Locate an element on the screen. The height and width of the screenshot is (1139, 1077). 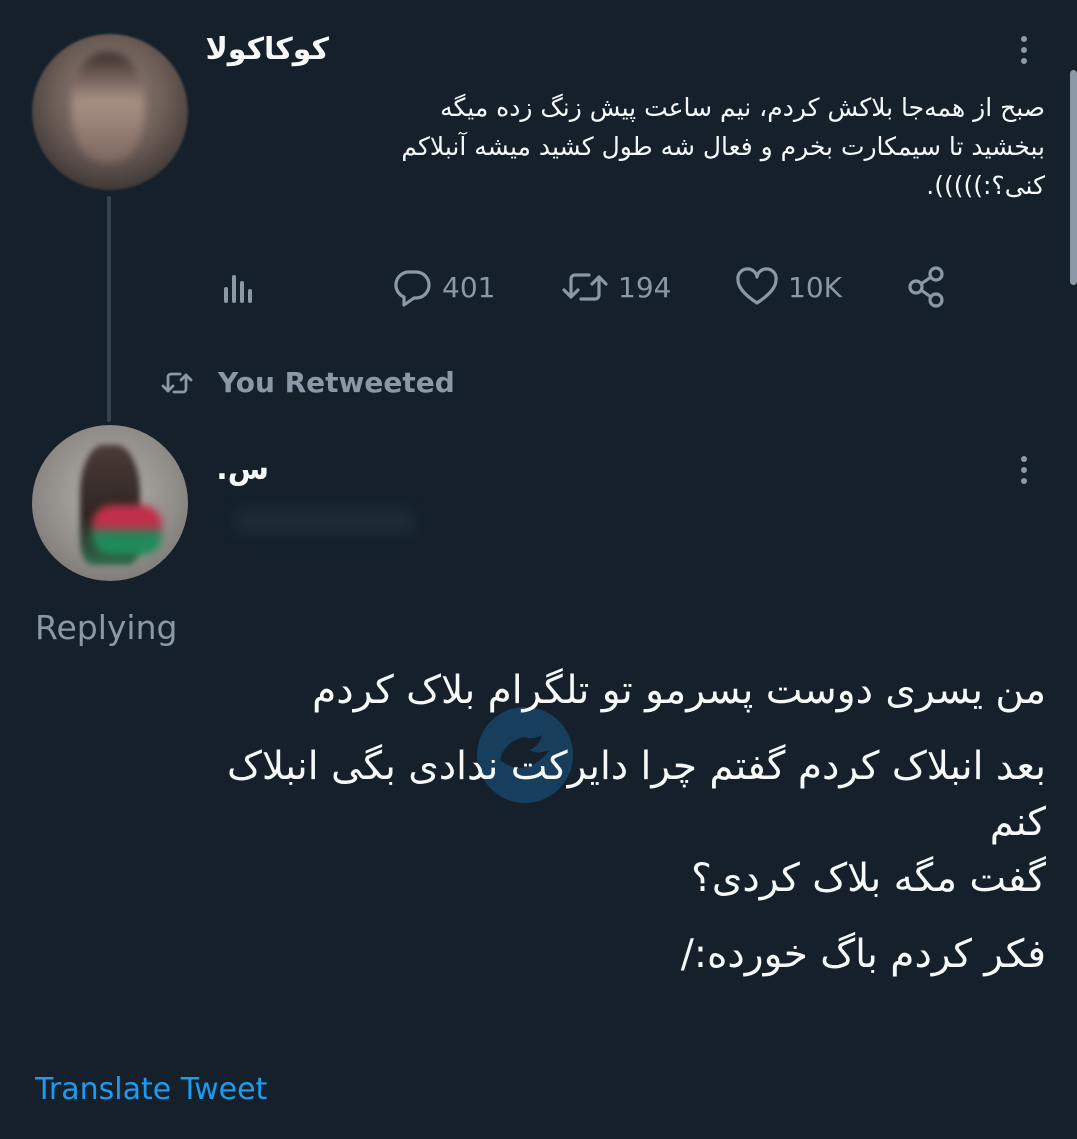
retweet-notice: You Retweeted is located at coordinates (307, 382).